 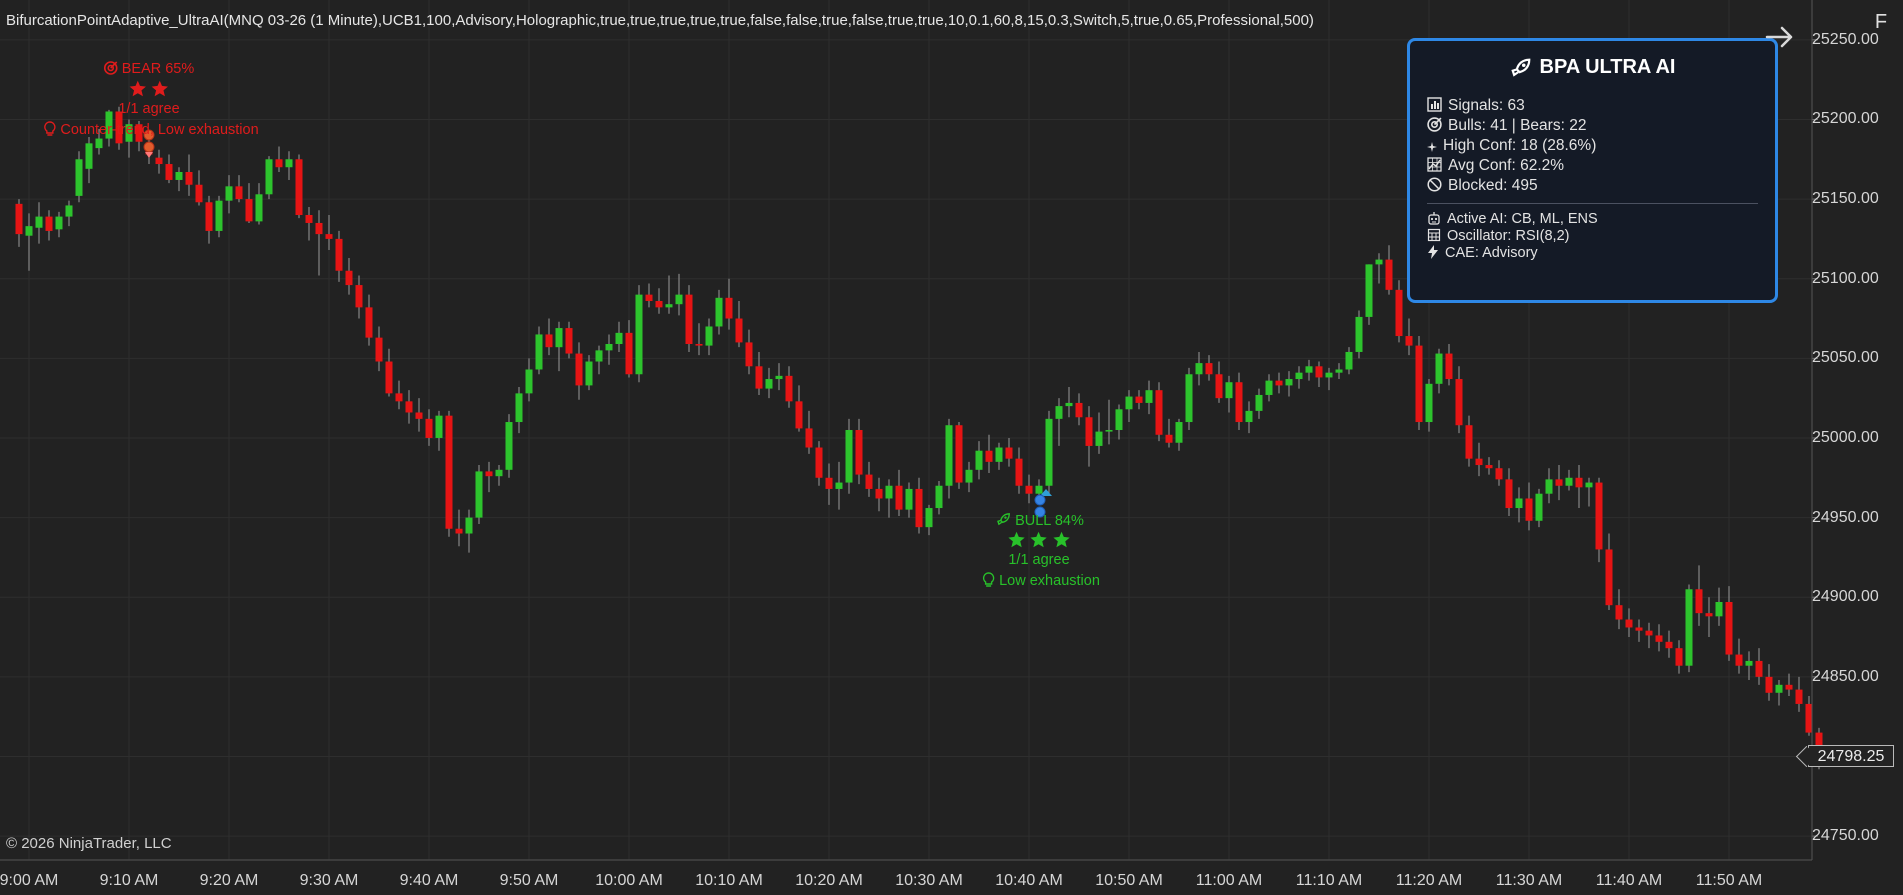 What do you see at coordinates (1040, 520) in the screenshot?
I see `bull-signal-label: BULL 84%` at bounding box center [1040, 520].